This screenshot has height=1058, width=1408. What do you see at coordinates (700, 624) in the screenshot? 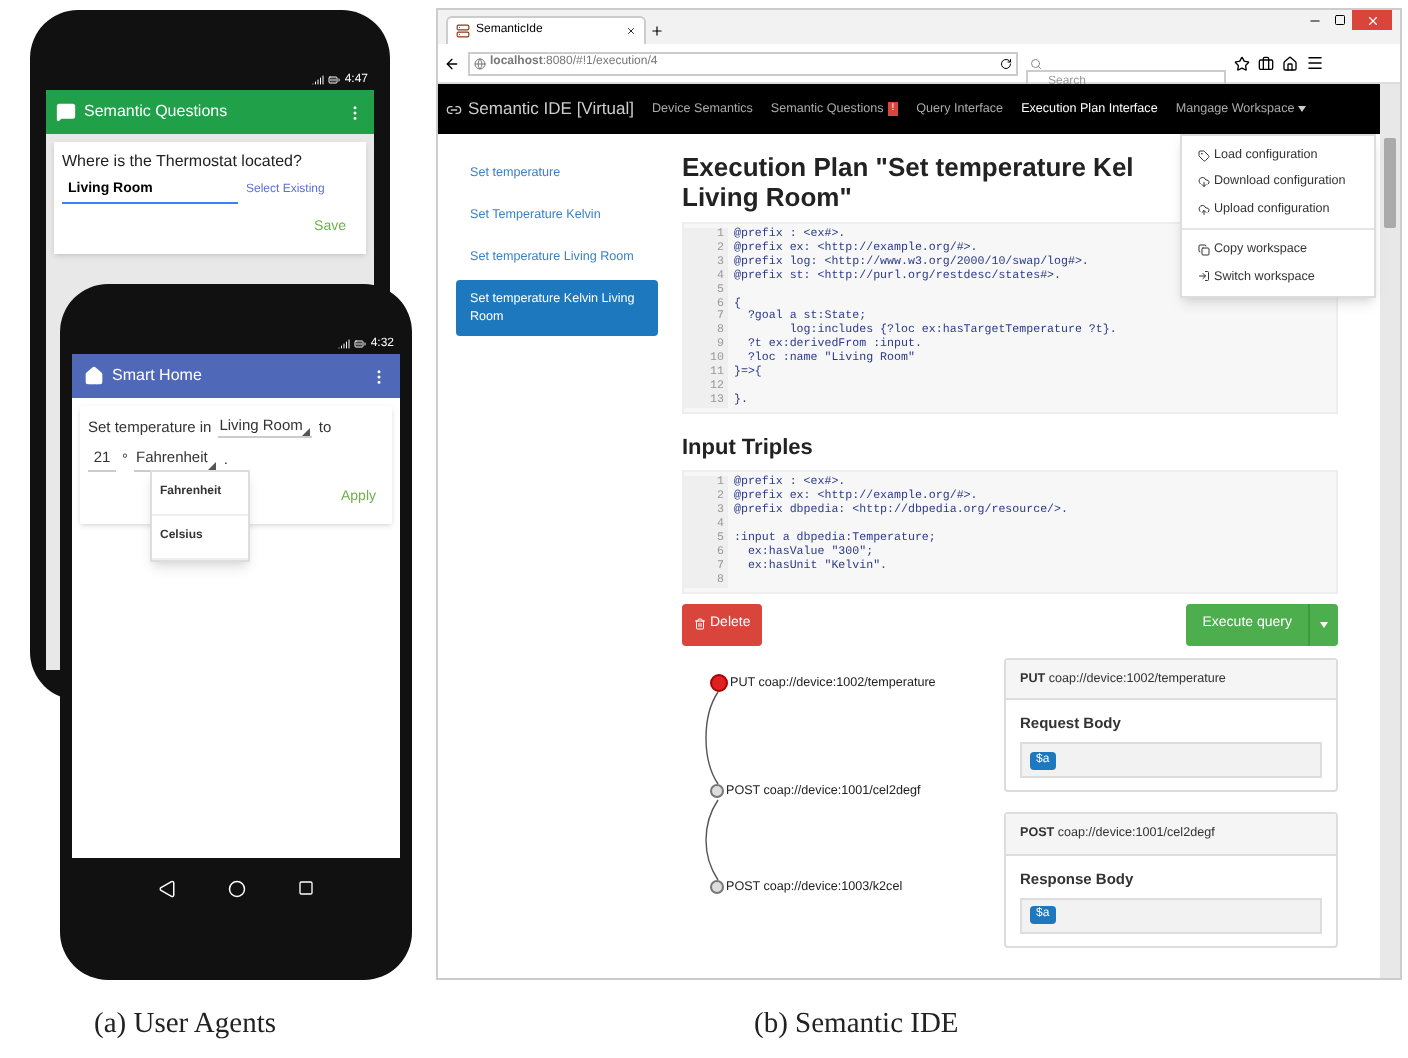
I see `trash-icon` at bounding box center [700, 624].